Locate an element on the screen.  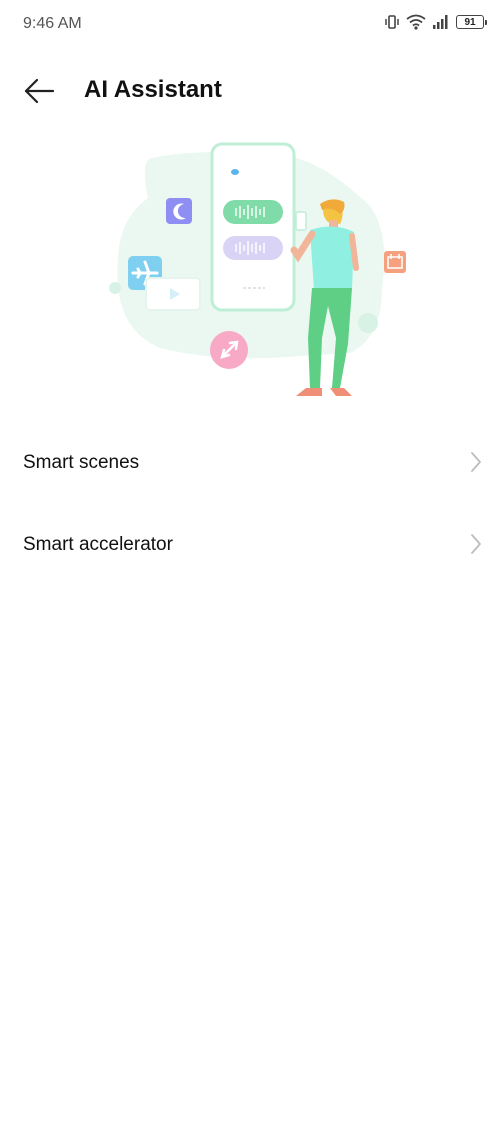
app-bar: AI Assistant is located at coordinates (252, 90).